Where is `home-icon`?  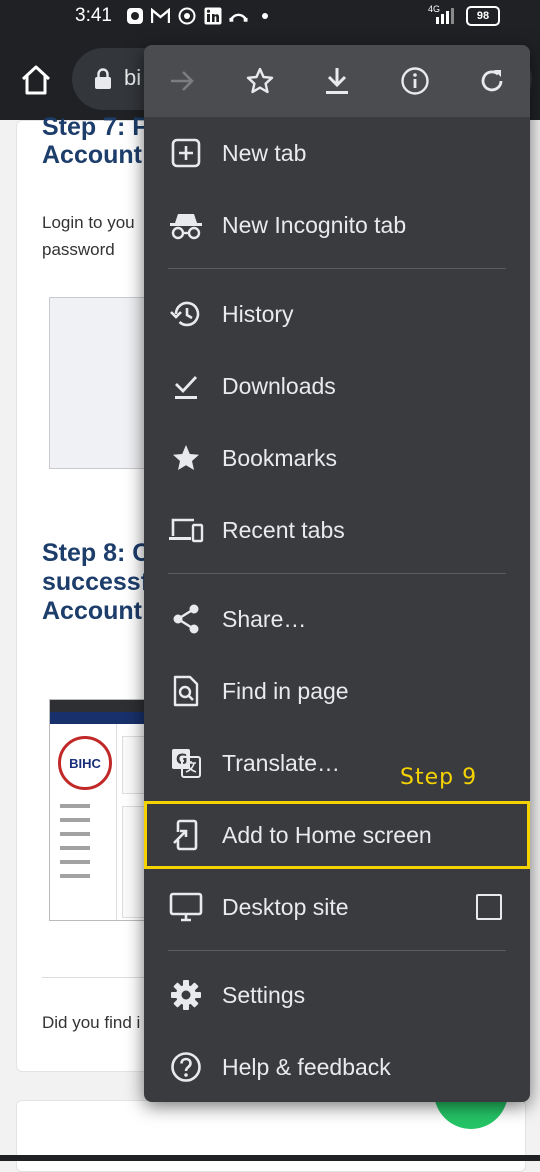 home-icon is located at coordinates (36, 80).